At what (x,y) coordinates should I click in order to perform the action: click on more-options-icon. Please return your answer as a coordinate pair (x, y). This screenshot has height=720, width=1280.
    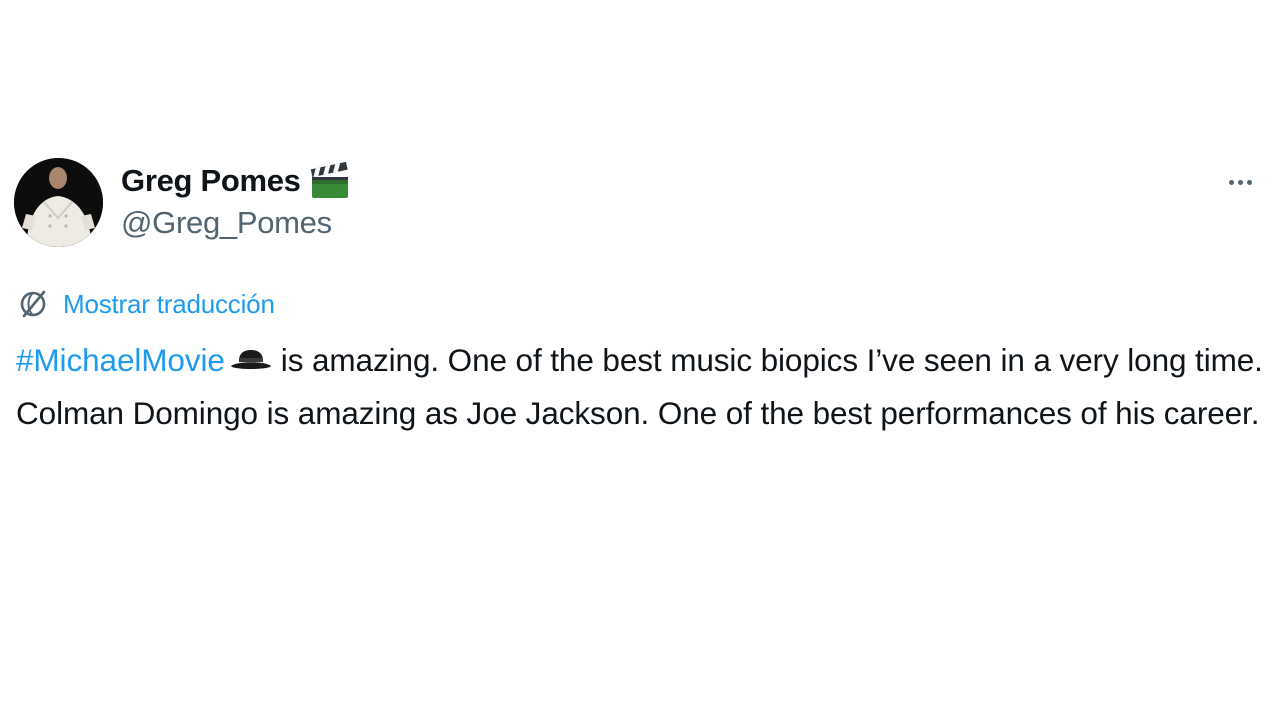
    Looking at the image, I should click on (1231, 182).